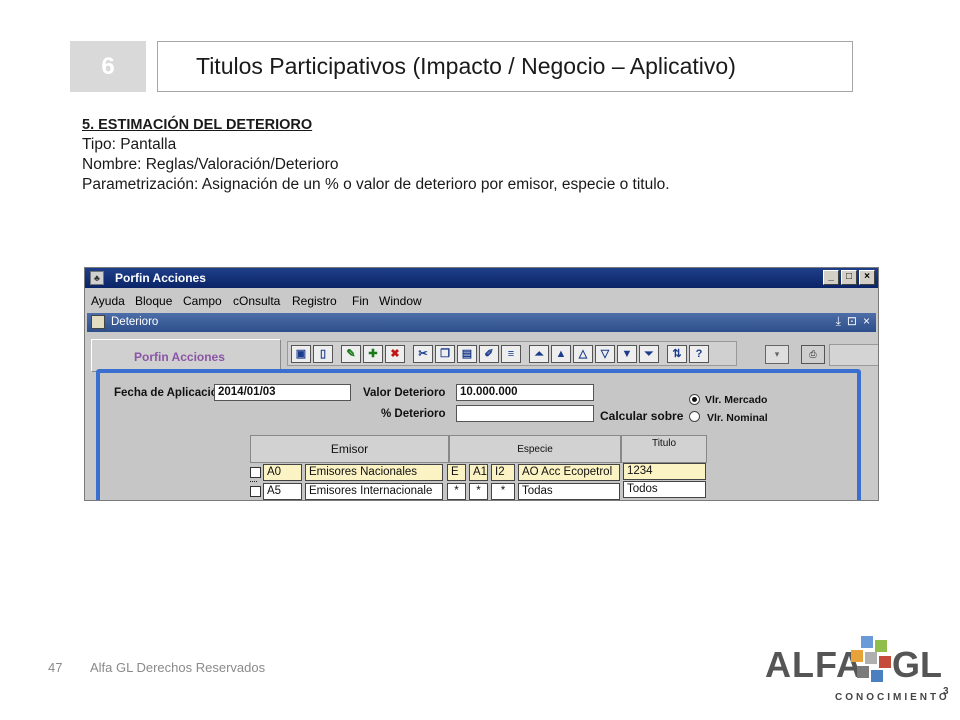 The height and width of the screenshot is (720, 960). What do you see at coordinates (642, 416) in the screenshot?
I see `calcular-label: Calcular sobre` at bounding box center [642, 416].